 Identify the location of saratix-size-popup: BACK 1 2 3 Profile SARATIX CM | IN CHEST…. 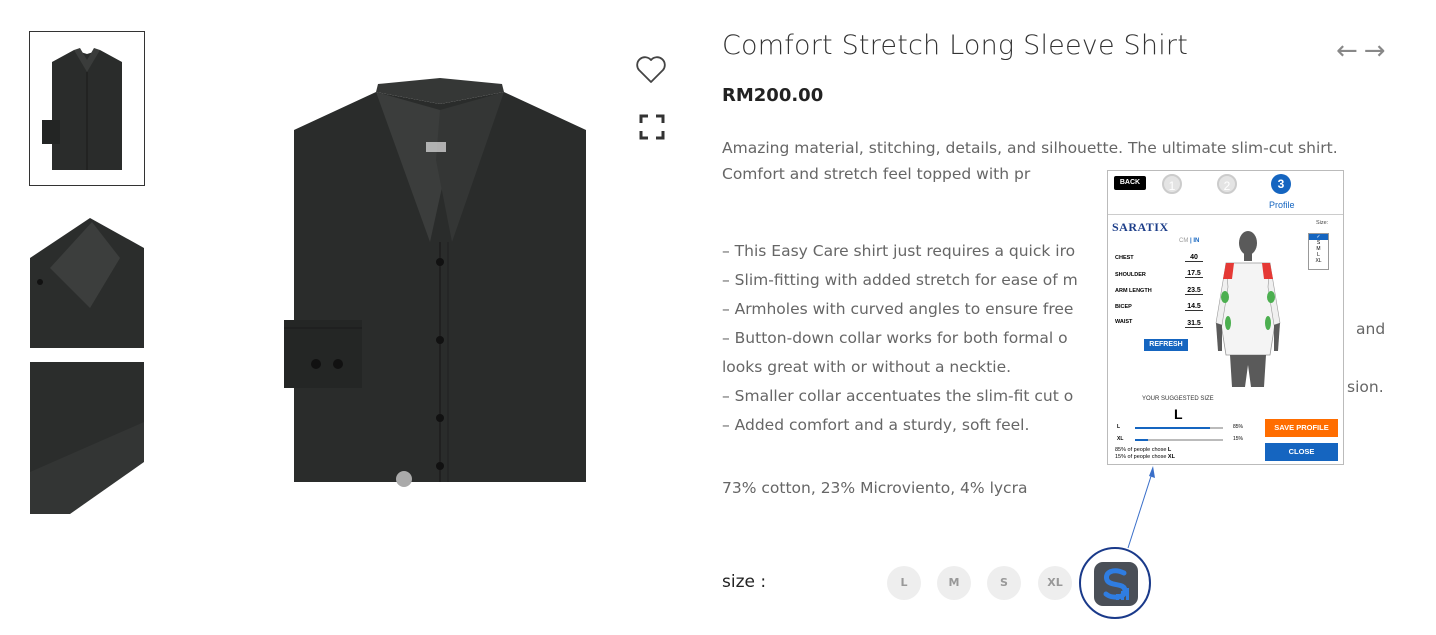
(1225, 317).